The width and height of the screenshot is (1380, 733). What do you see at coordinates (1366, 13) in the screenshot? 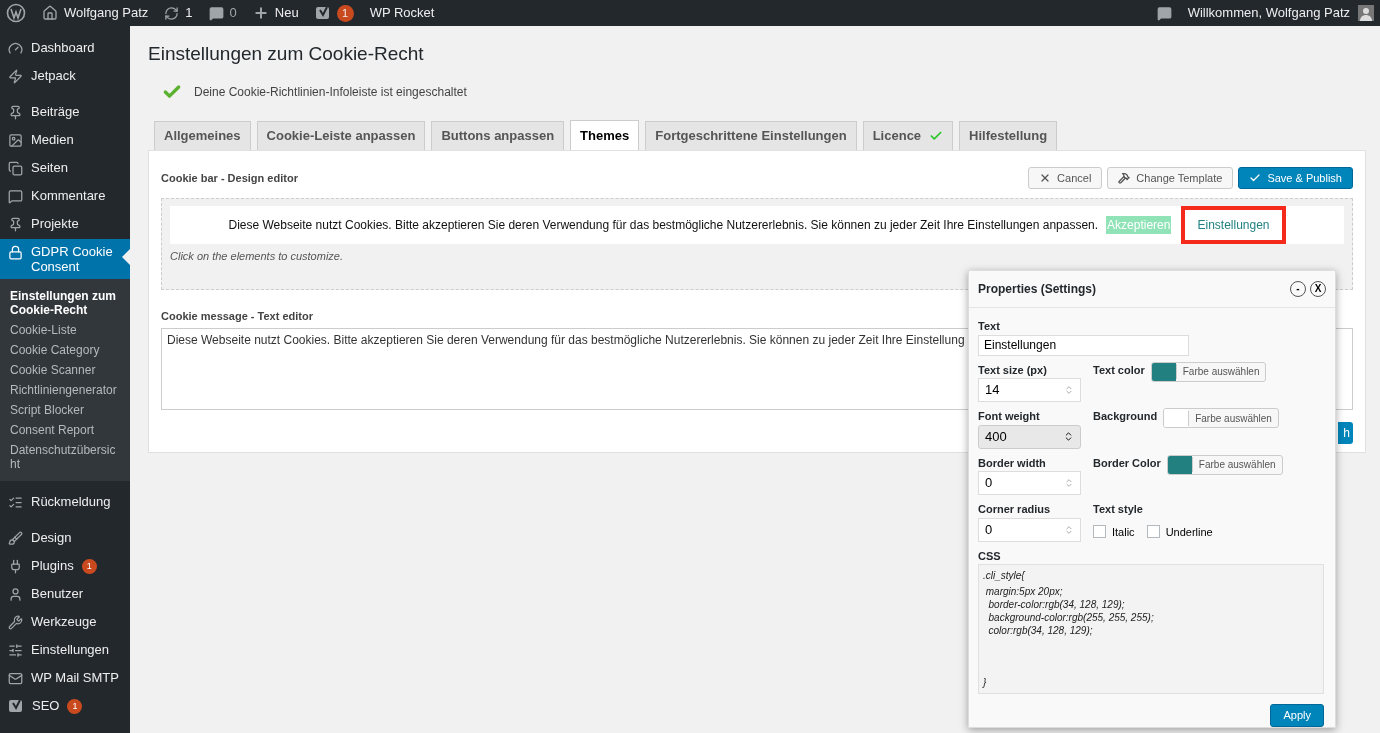
I see `avatar-icon` at bounding box center [1366, 13].